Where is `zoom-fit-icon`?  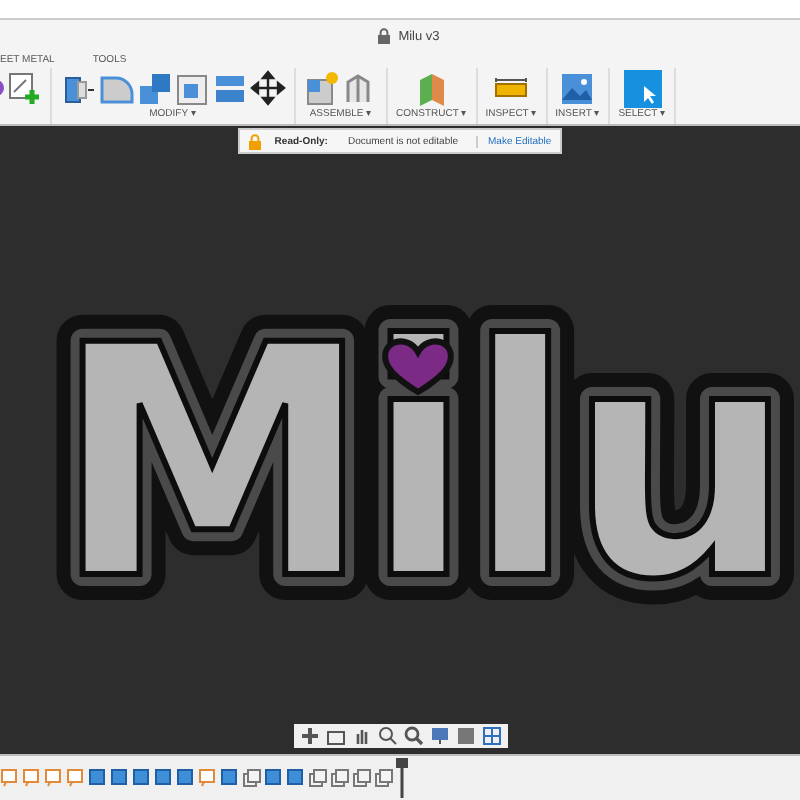
zoom-fit-icon is located at coordinates (387, 736).